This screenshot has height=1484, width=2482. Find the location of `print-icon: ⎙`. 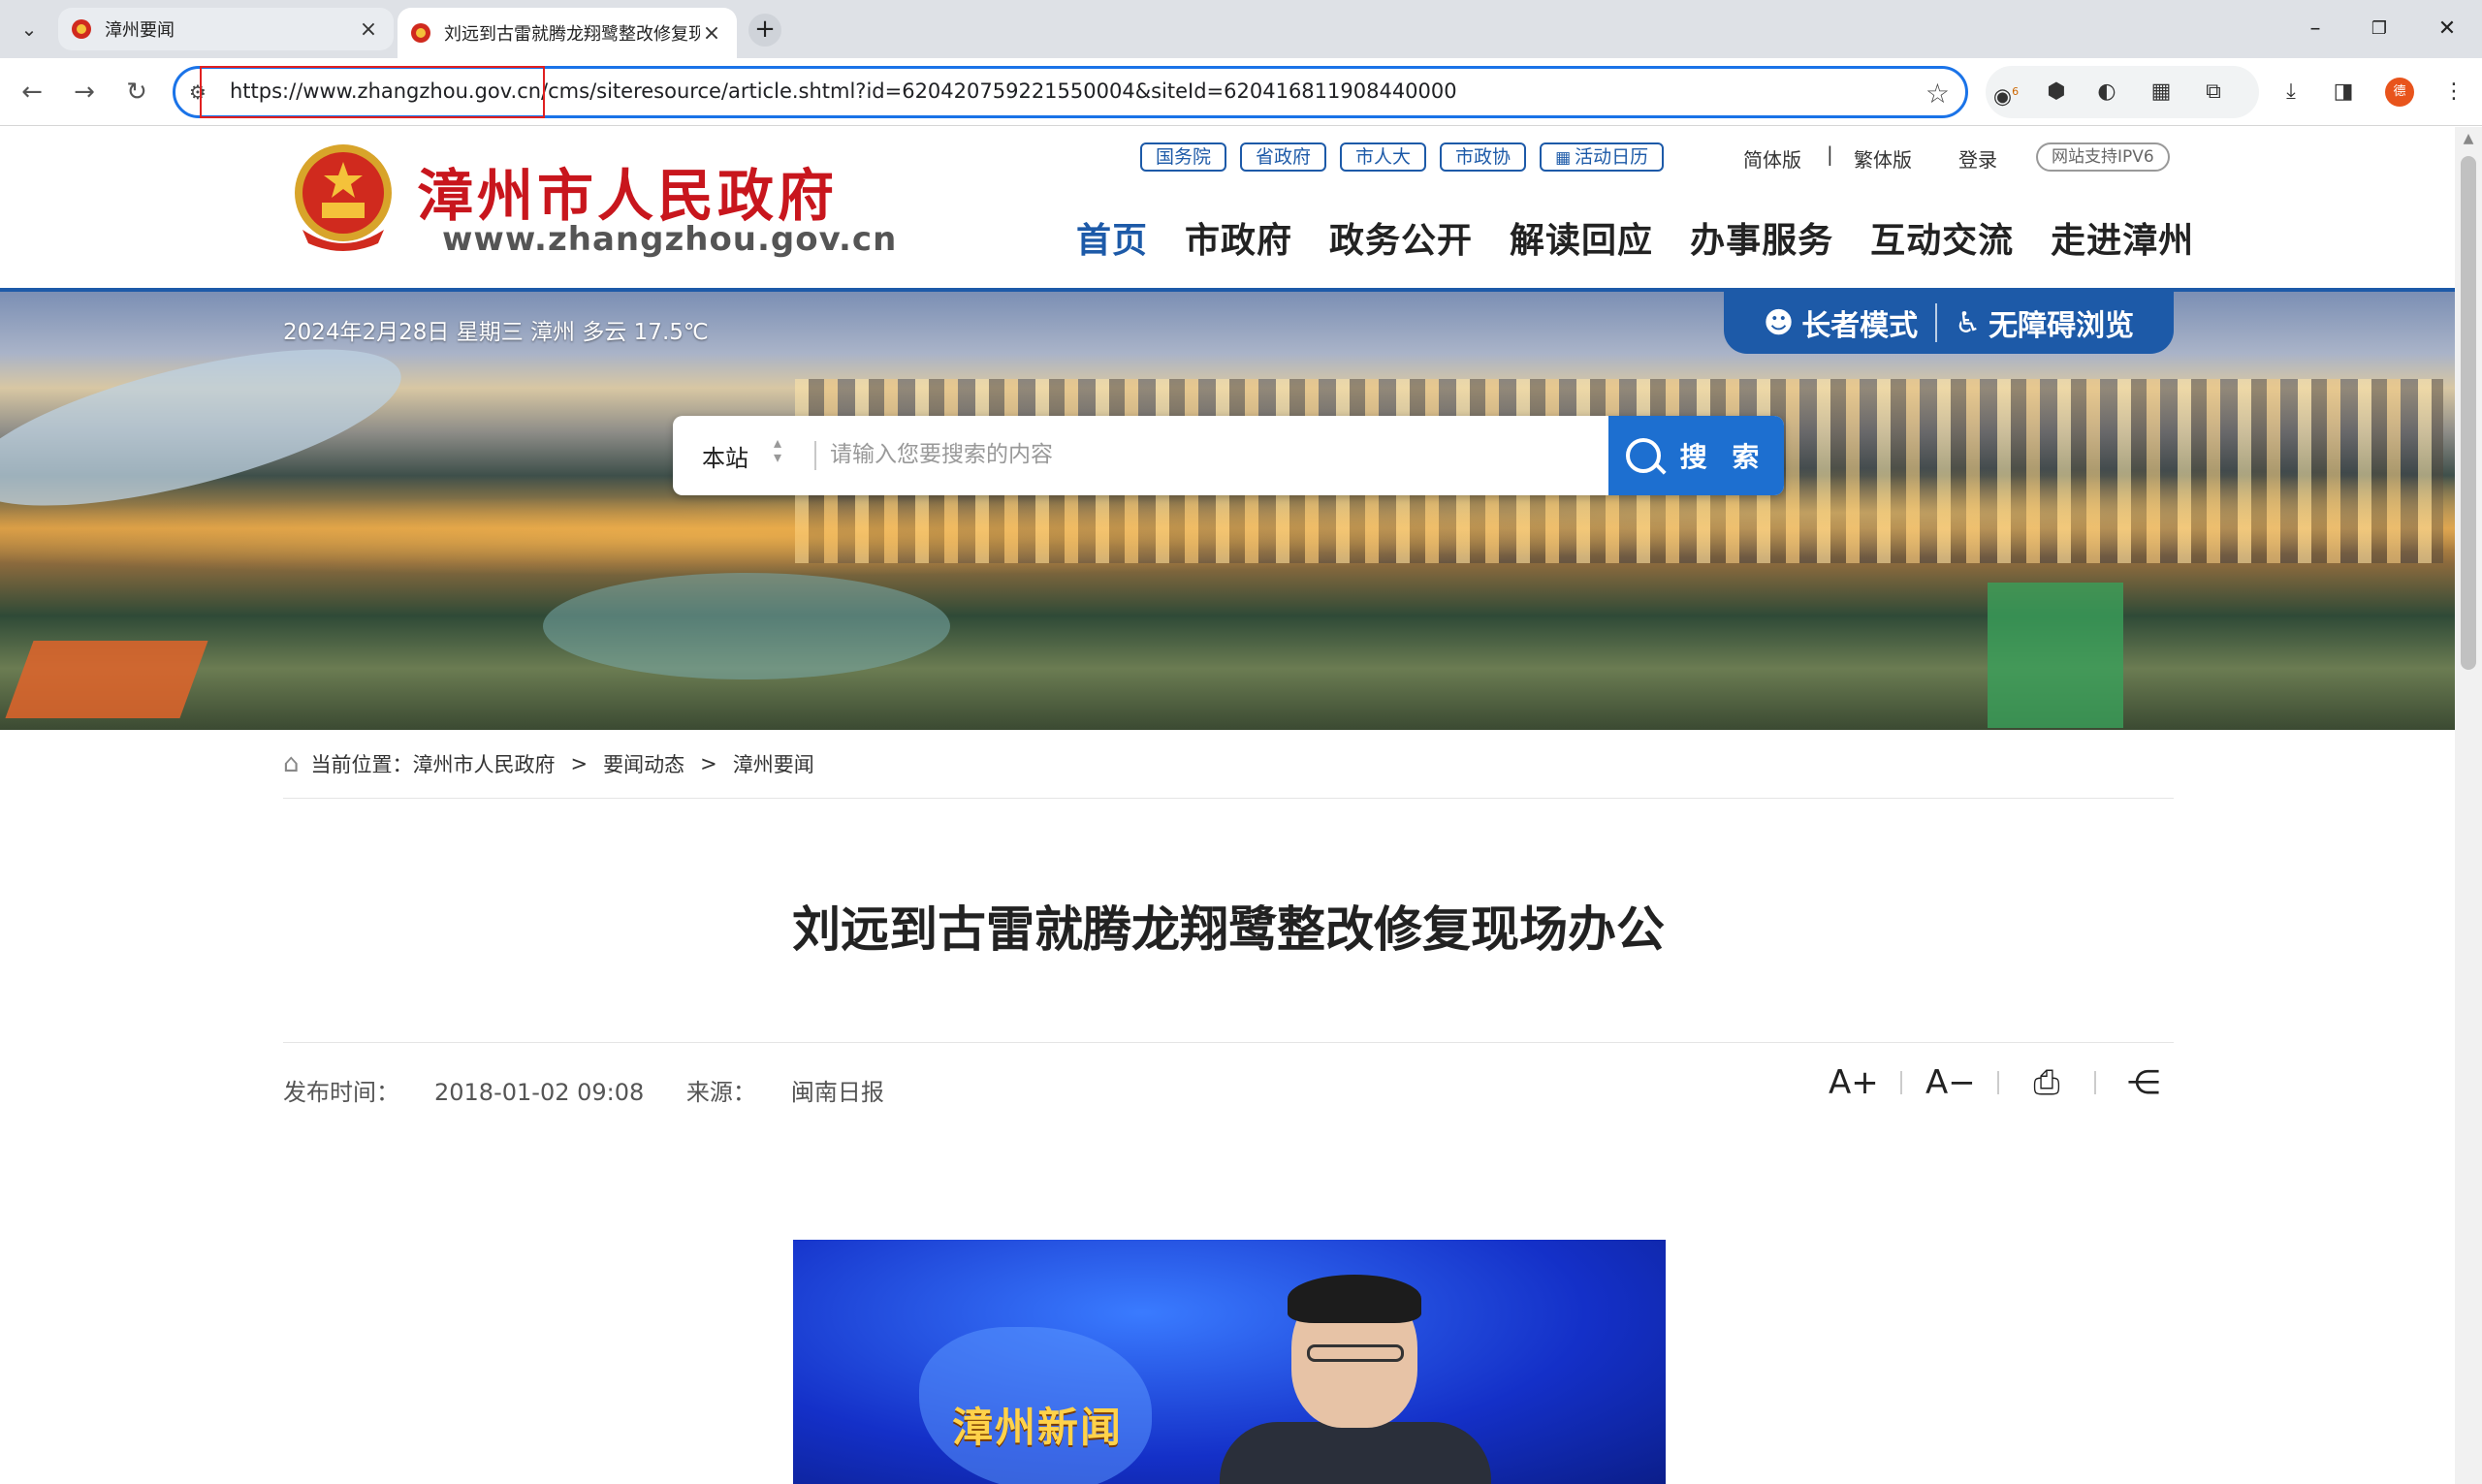

print-icon: ⎙ is located at coordinates (2046, 1083).